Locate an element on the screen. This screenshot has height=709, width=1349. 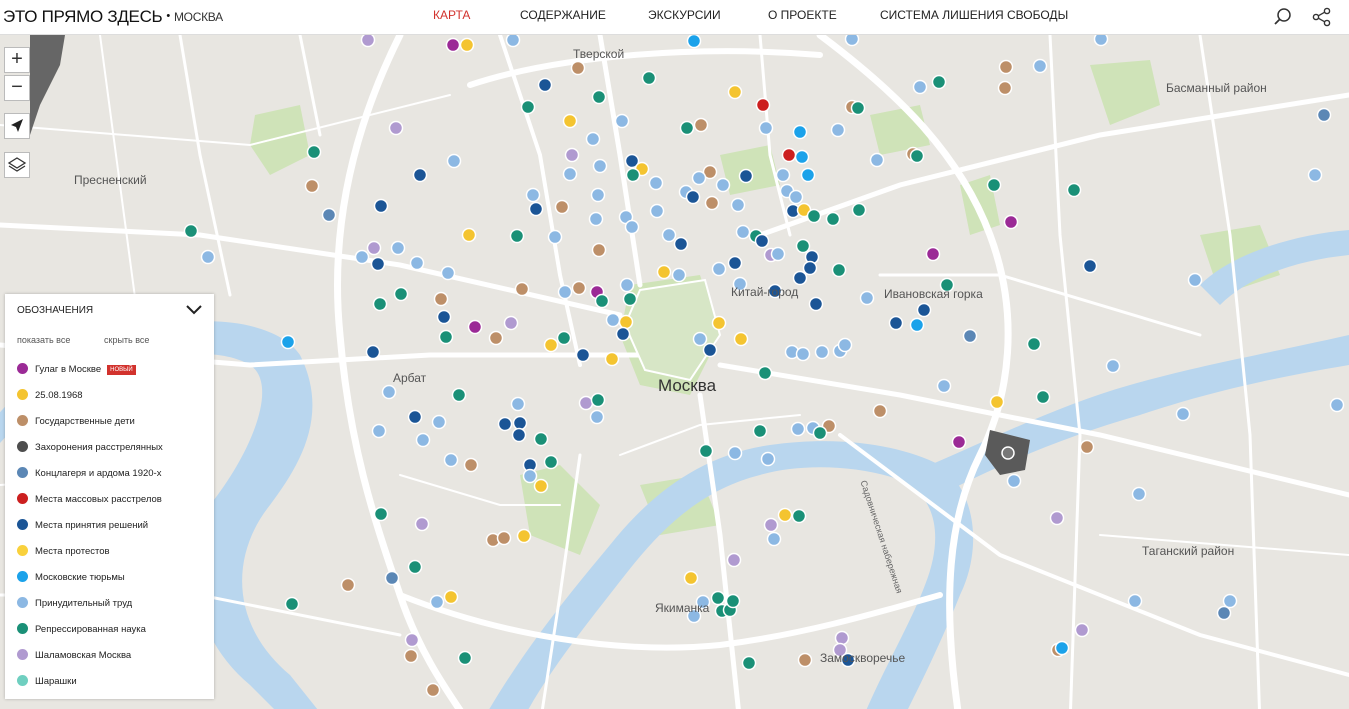
nav-item-excursions: ЭКСКУРСИИ is located at coordinates (684, 15).